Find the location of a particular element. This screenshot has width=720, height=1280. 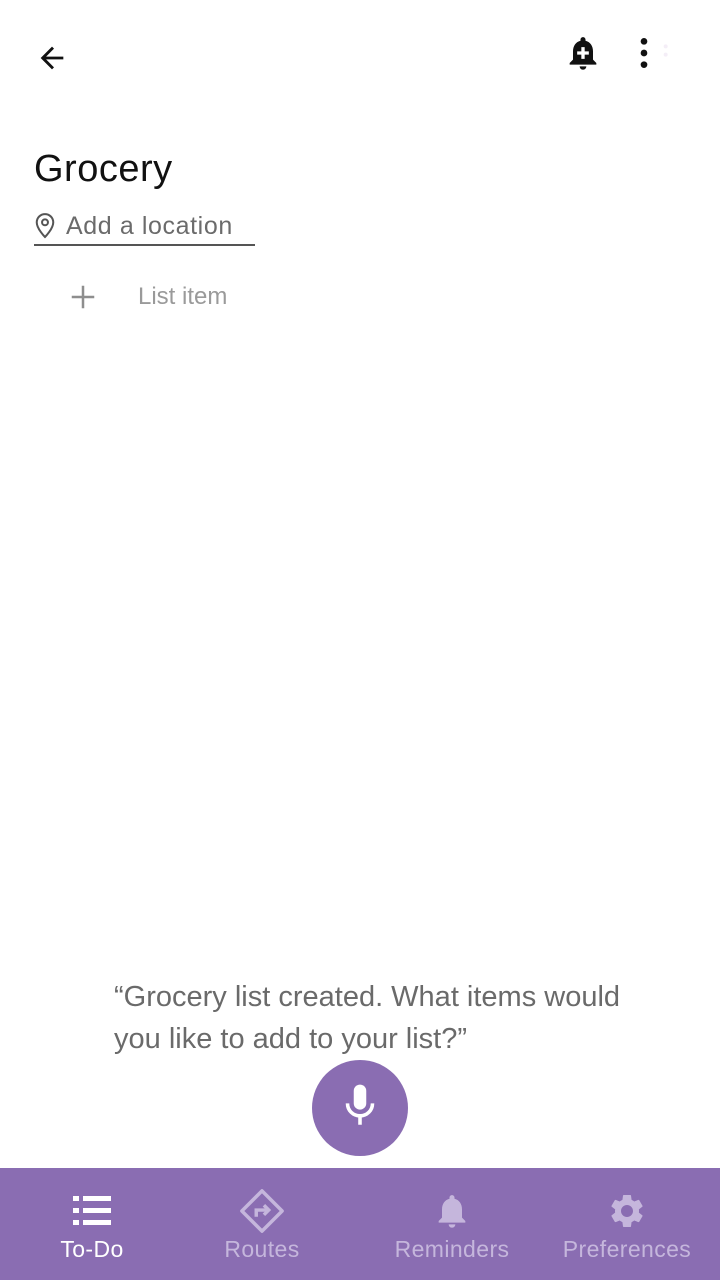

list-item-placeholder: List item is located at coordinates (183, 296).